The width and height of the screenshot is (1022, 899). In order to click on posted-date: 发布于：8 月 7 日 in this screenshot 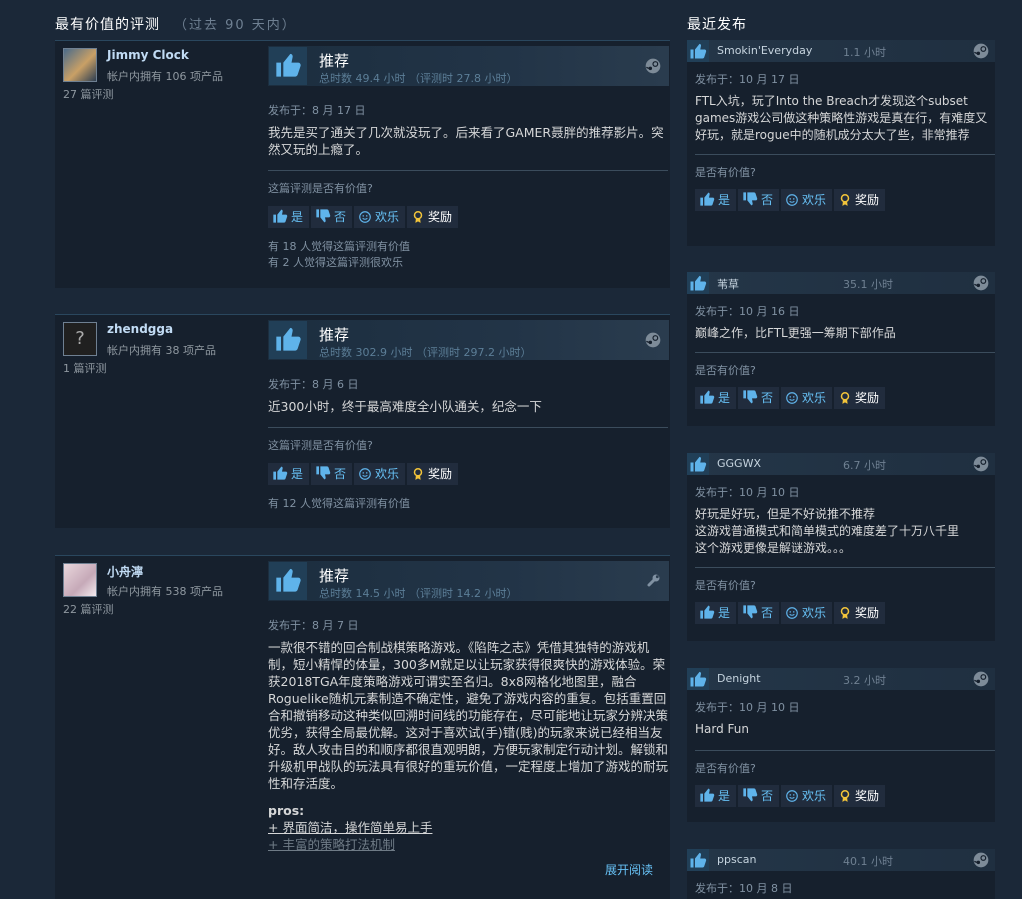, I will do `click(313, 625)`.